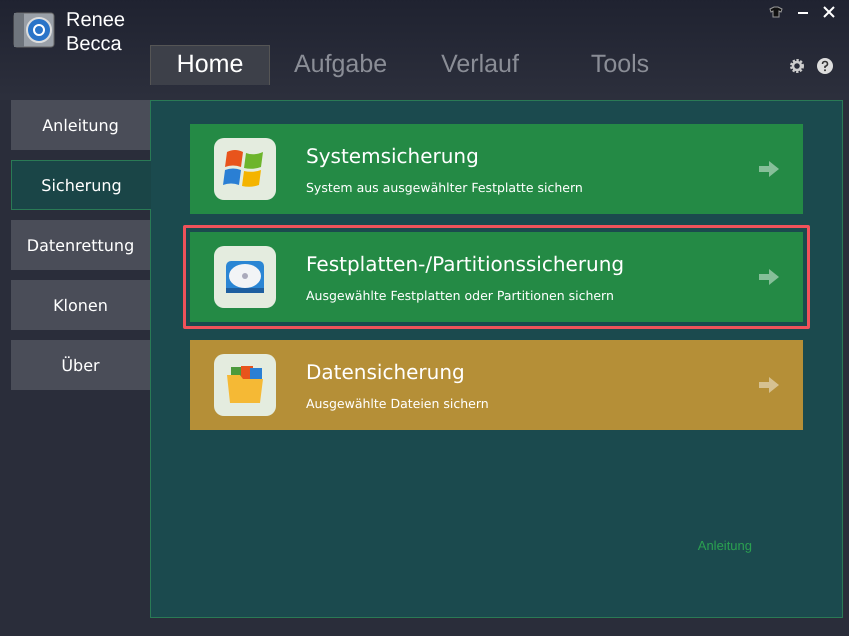  I want to click on folder-icon, so click(245, 385).